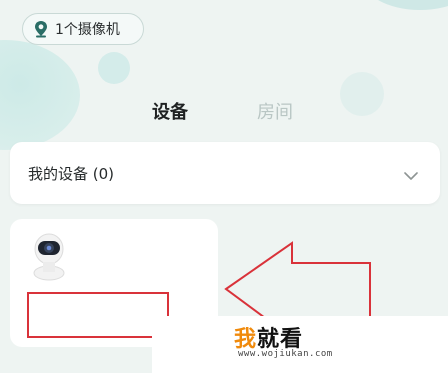  What do you see at coordinates (285, 354) in the screenshot?
I see `watermark-url: www.wojiukan.com` at bounding box center [285, 354].